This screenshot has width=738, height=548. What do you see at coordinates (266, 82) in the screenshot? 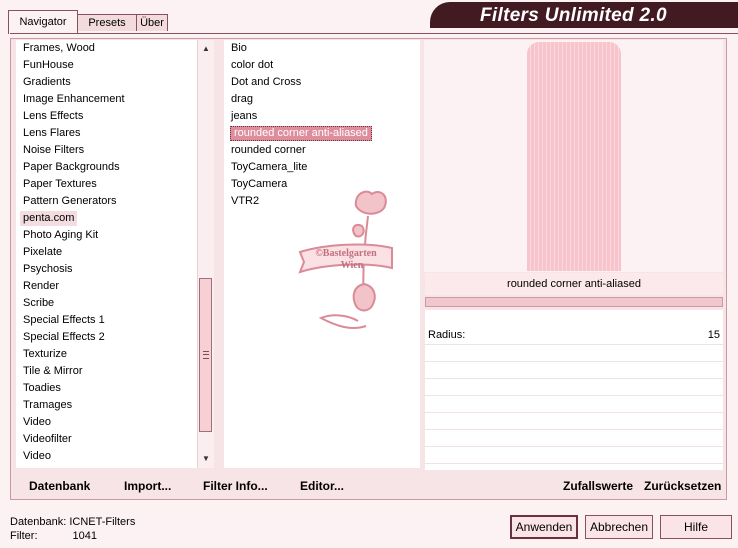
I see `filter-item: Dot and Cross` at bounding box center [266, 82].